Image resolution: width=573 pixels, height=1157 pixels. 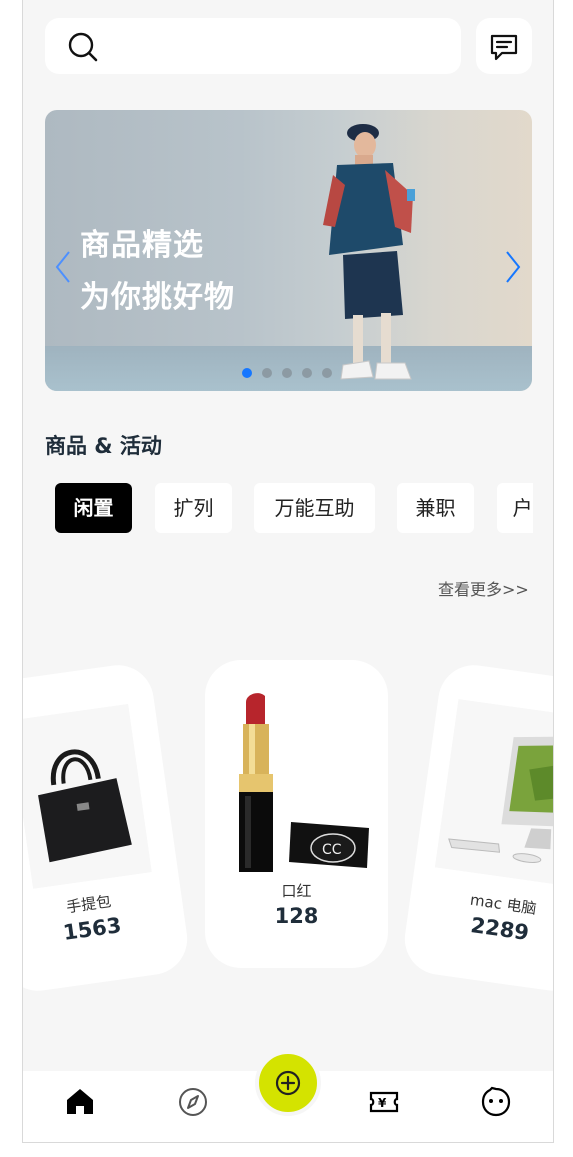 I want to click on next-arrow-icon, so click(x=513, y=267).